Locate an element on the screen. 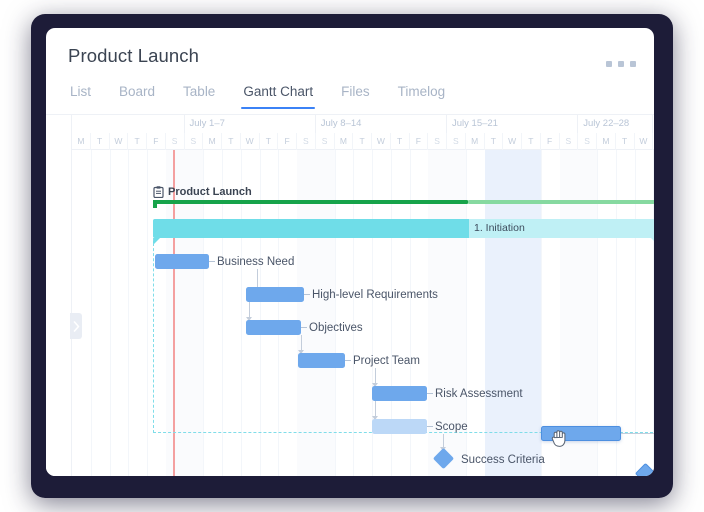  task-label-objectives: Objectives is located at coordinates (336, 328).